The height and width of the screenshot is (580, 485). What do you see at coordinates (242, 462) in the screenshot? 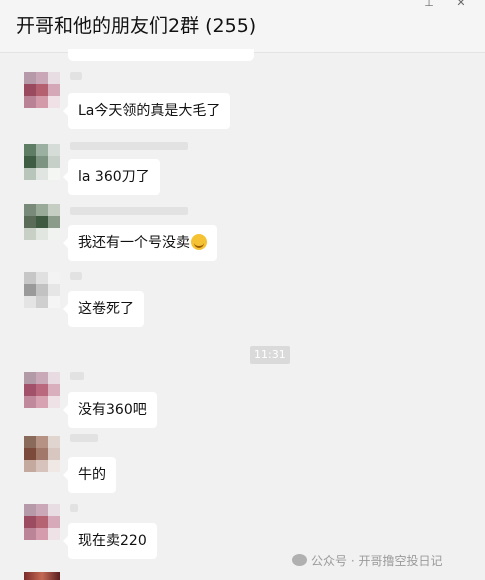
I see `message-row: 牛的` at bounding box center [242, 462].